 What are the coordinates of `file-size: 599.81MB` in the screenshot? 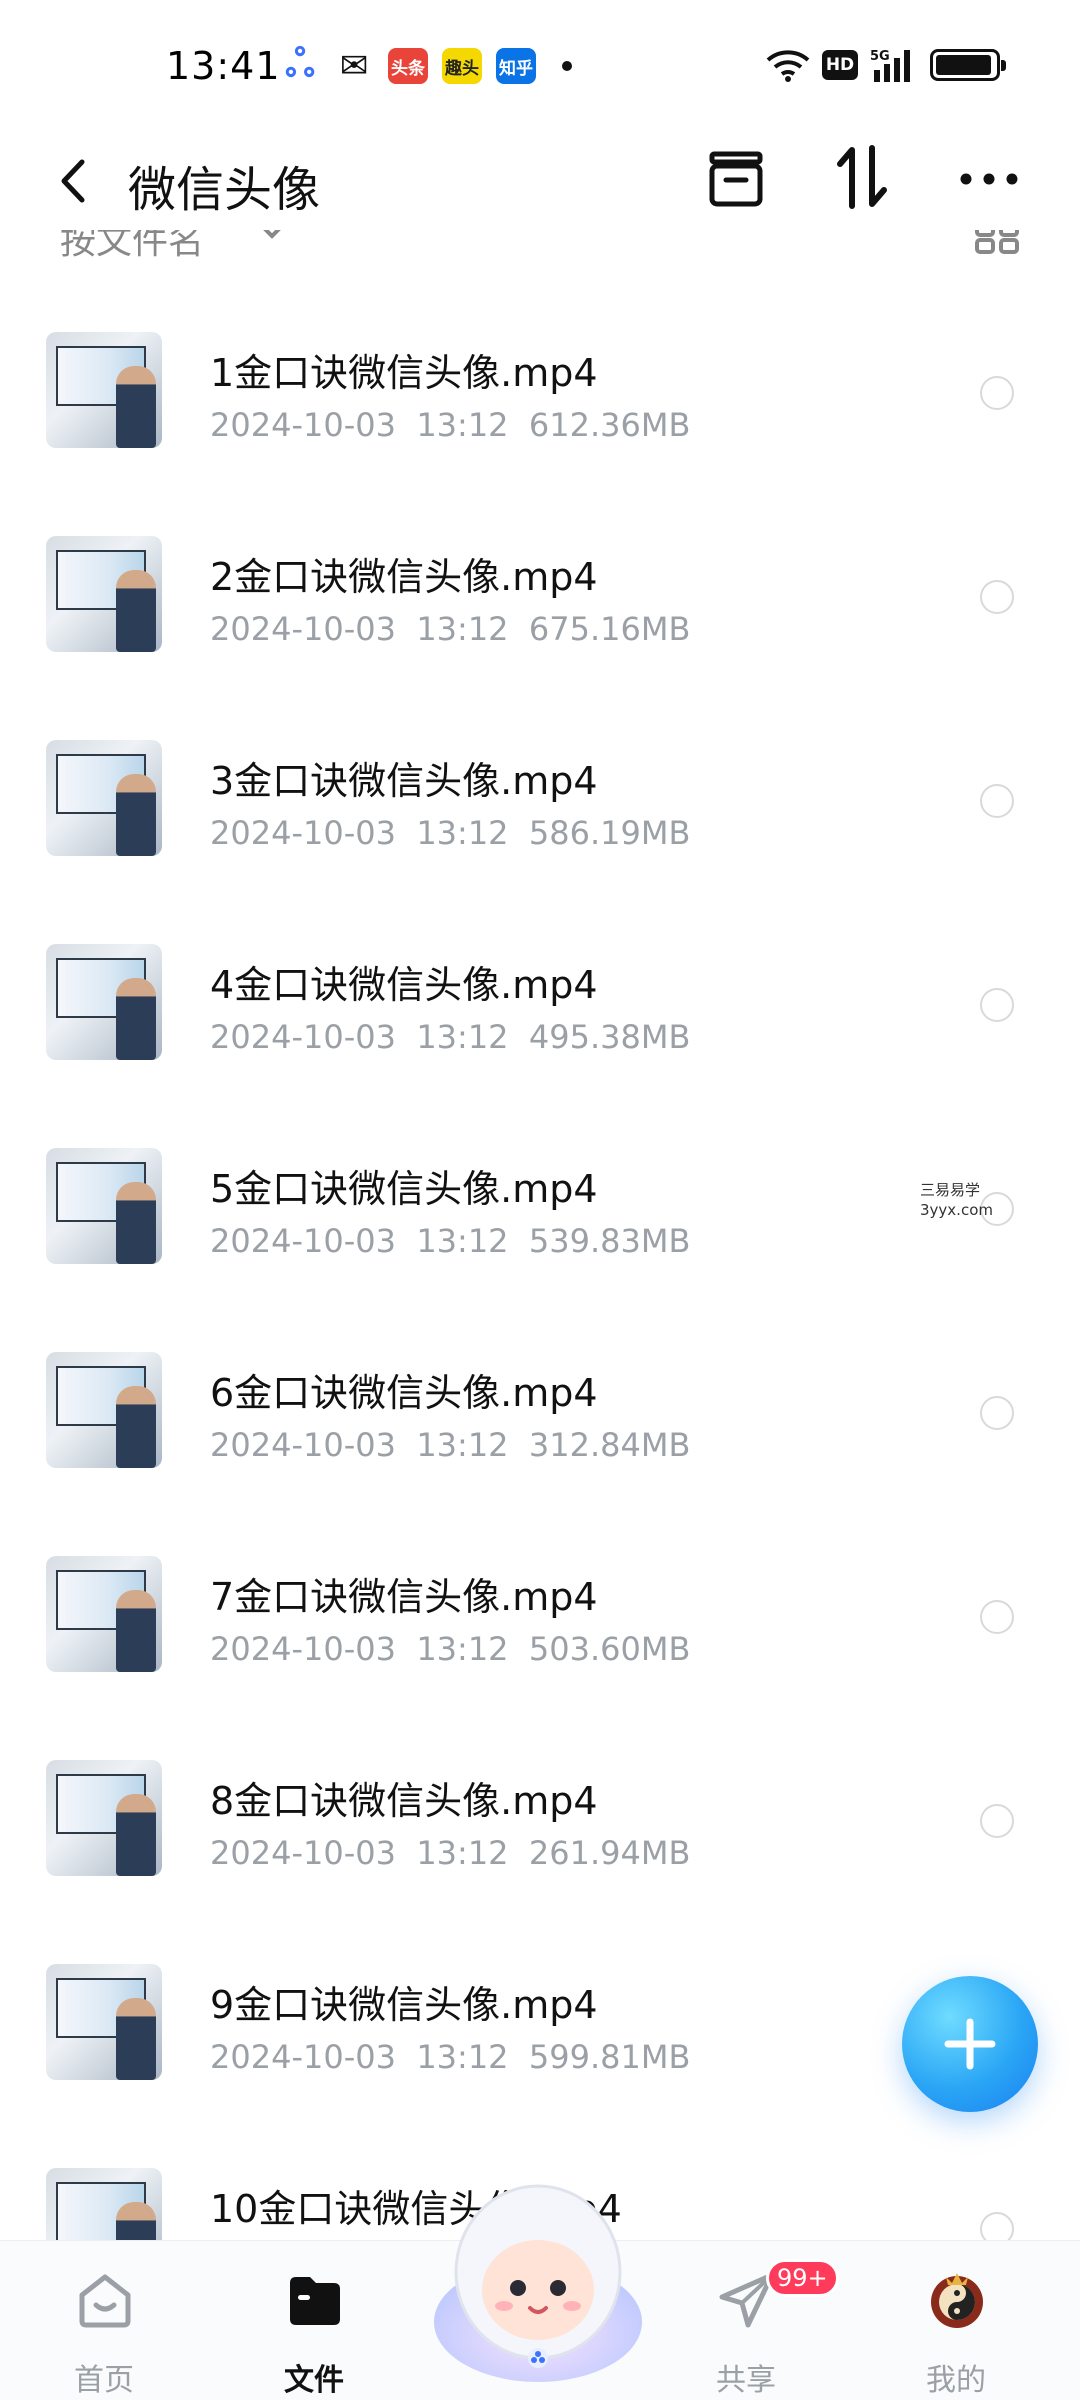 It's located at (609, 2057).